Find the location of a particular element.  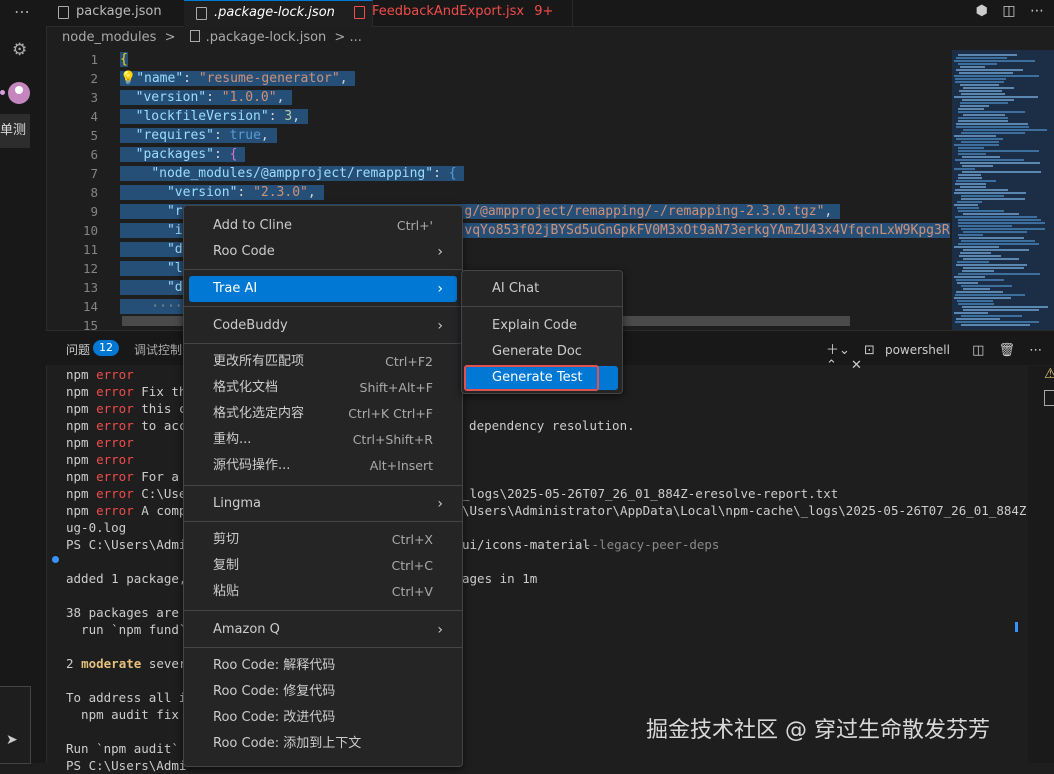

code-token: "i is located at coordinates (174, 230).